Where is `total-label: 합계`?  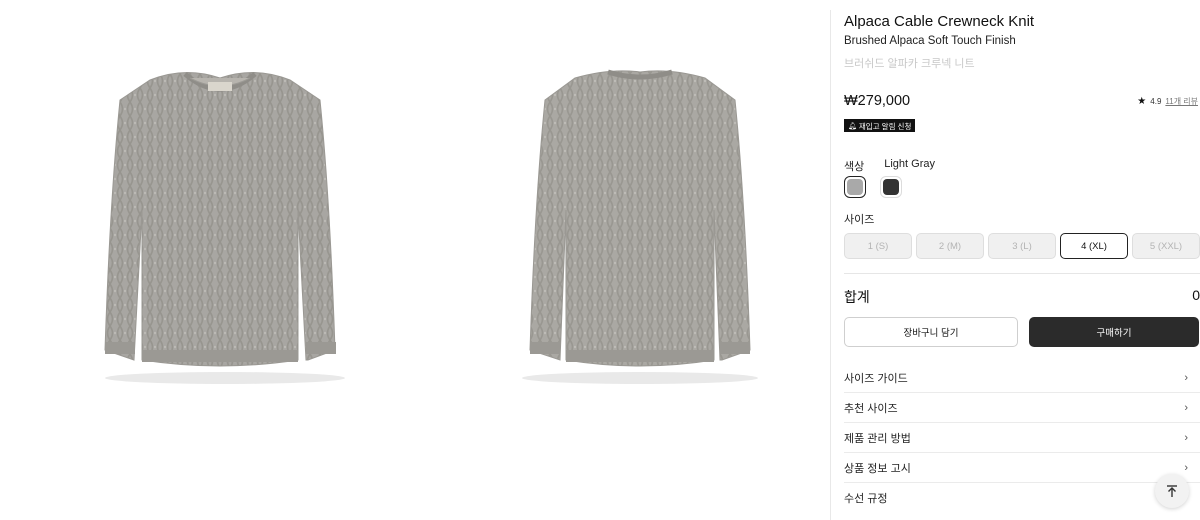
total-label: 합계 is located at coordinates (857, 297).